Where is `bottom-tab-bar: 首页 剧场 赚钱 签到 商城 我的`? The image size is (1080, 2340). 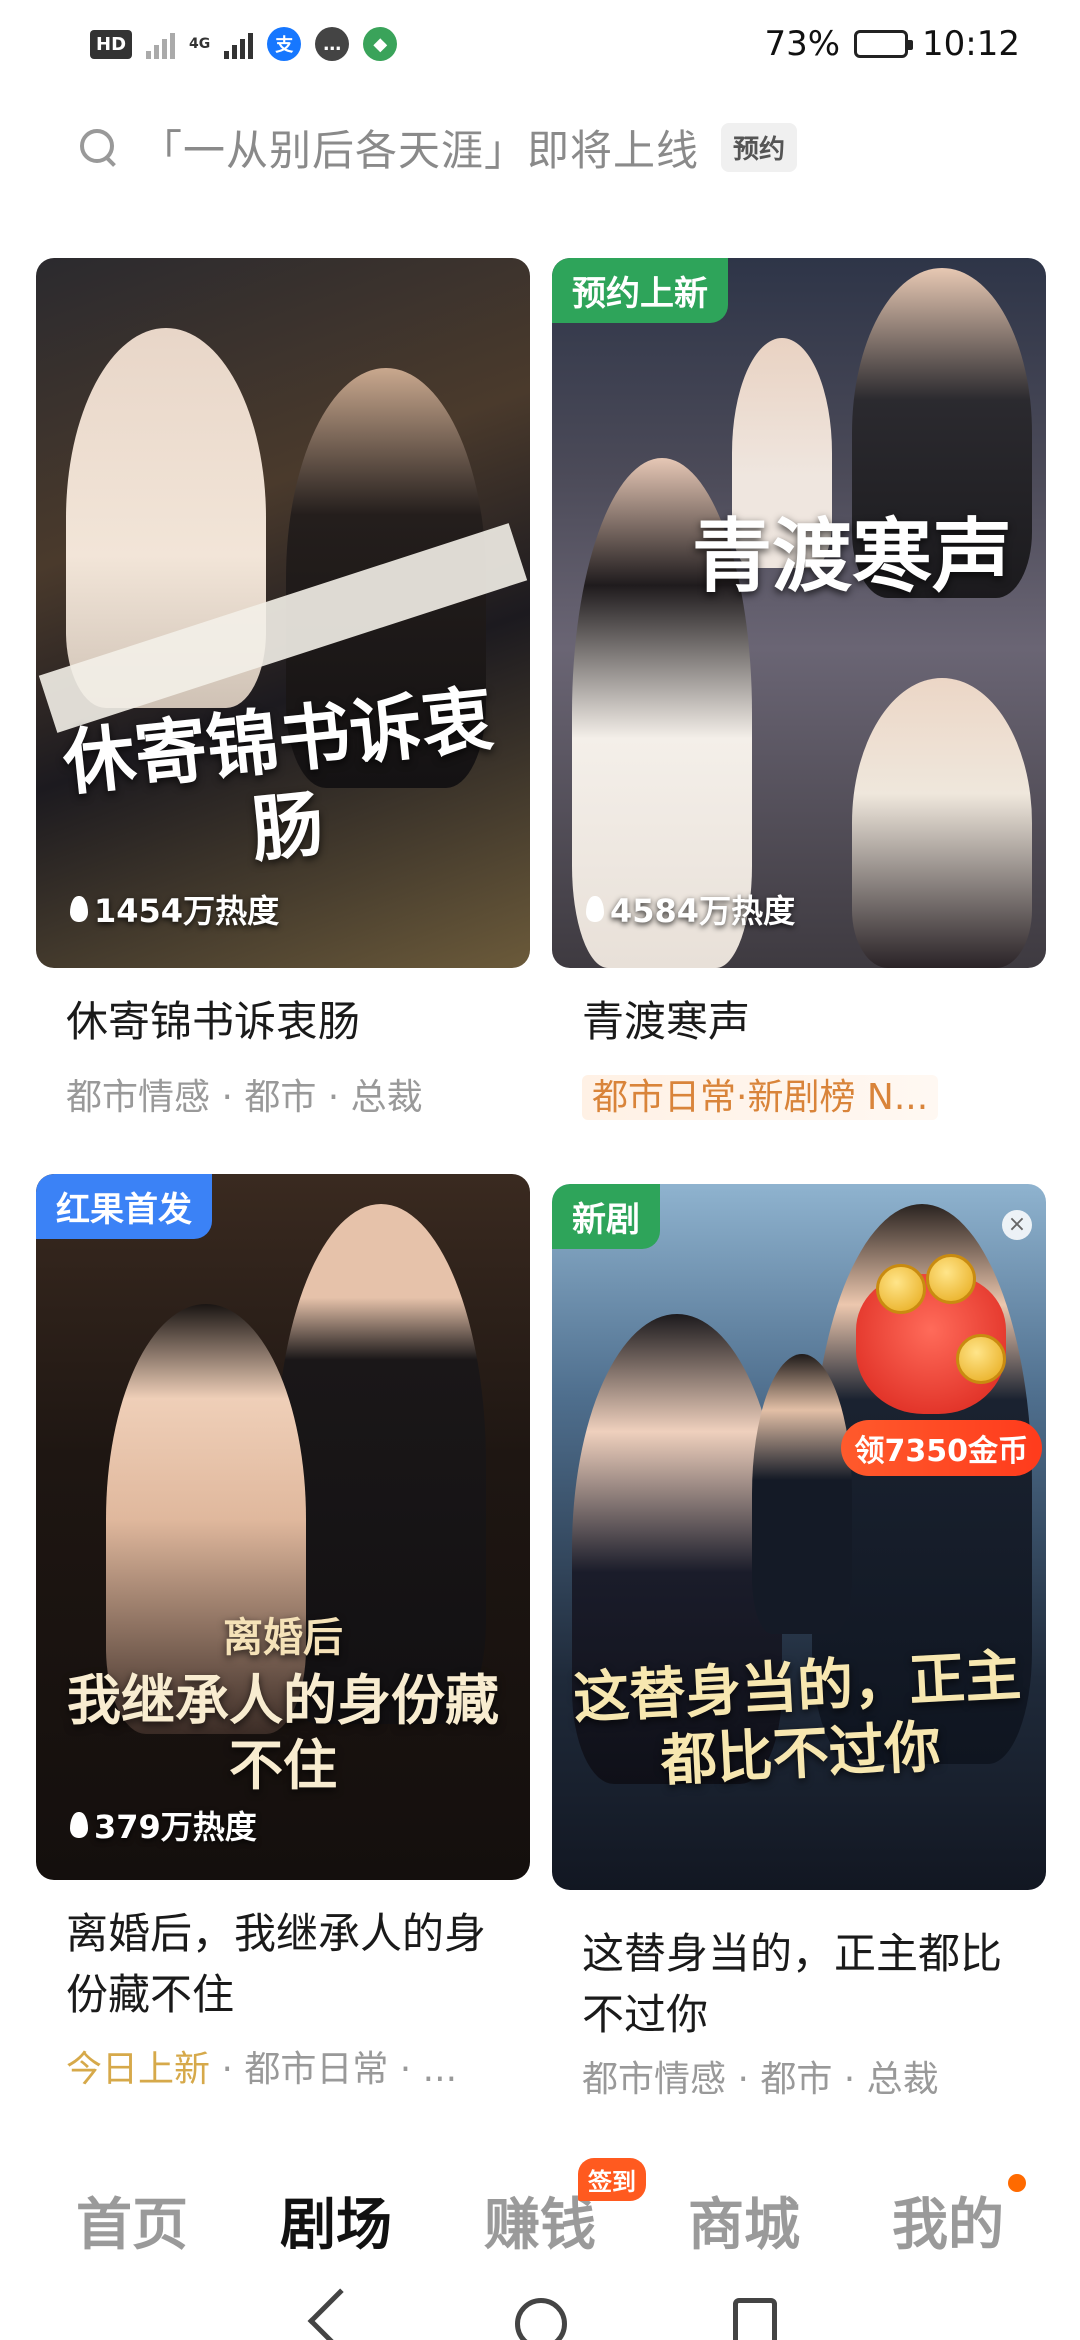 bottom-tab-bar: 首页 剧场 赚钱 签到 商城 我的 is located at coordinates (540, 2218).